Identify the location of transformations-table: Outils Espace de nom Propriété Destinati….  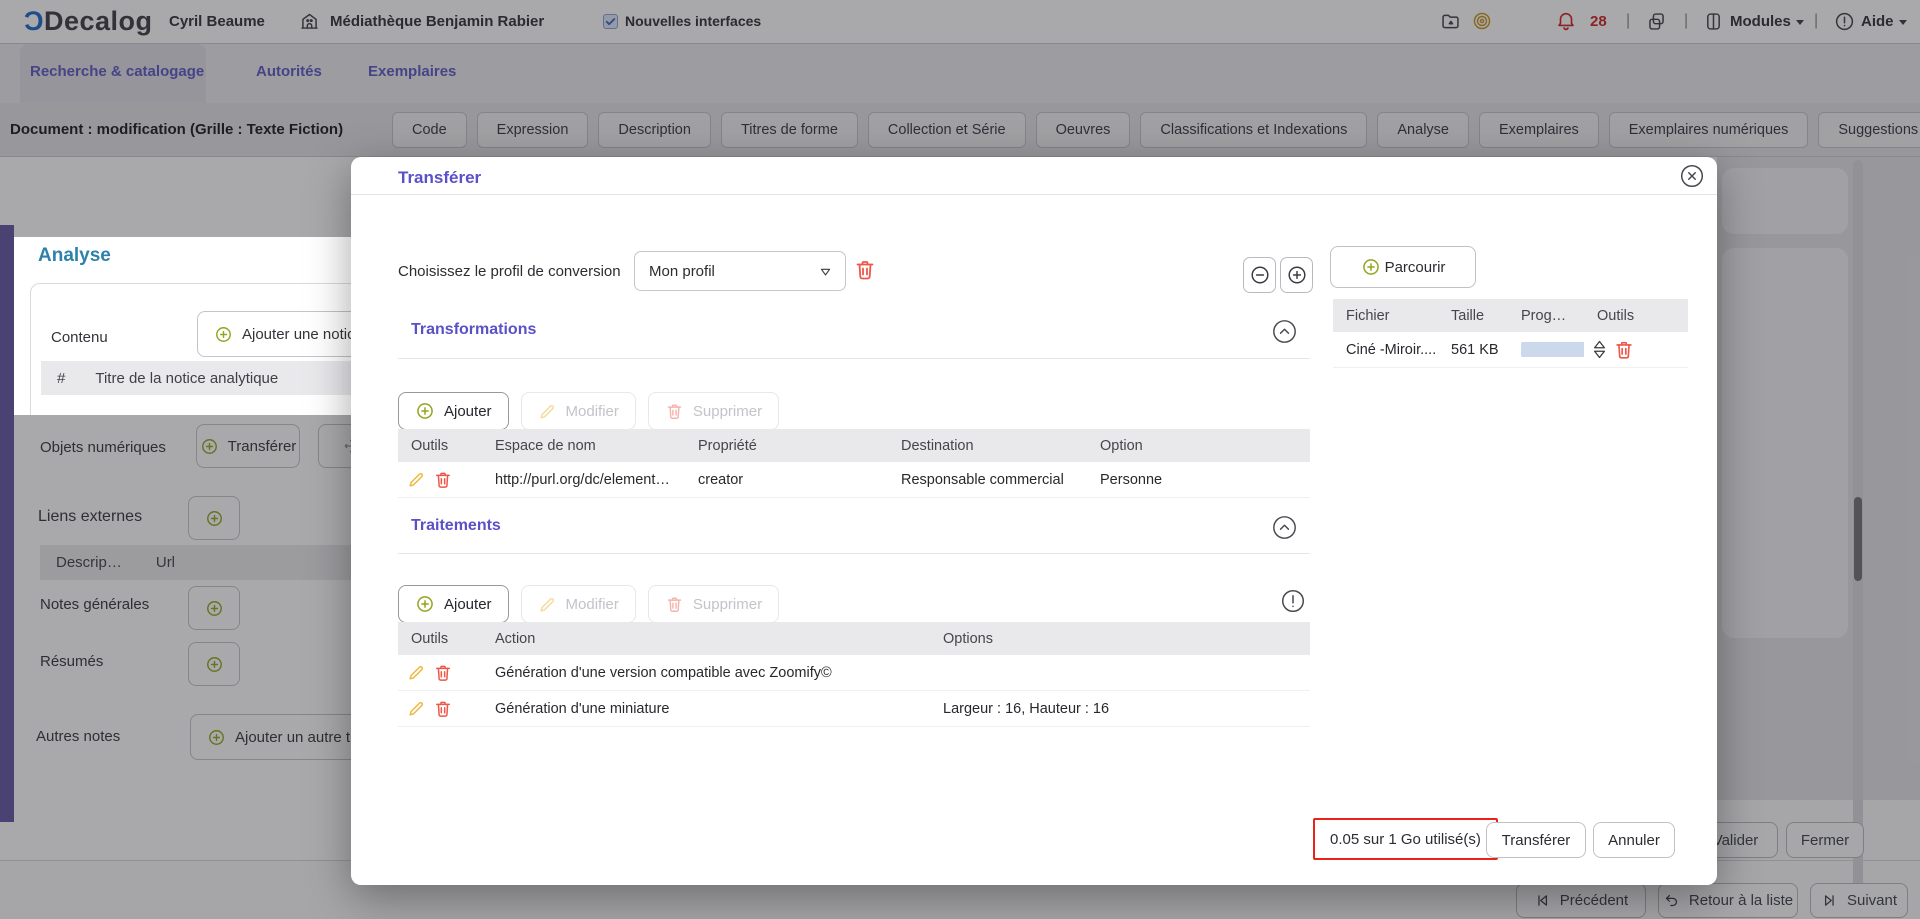
(854, 463).